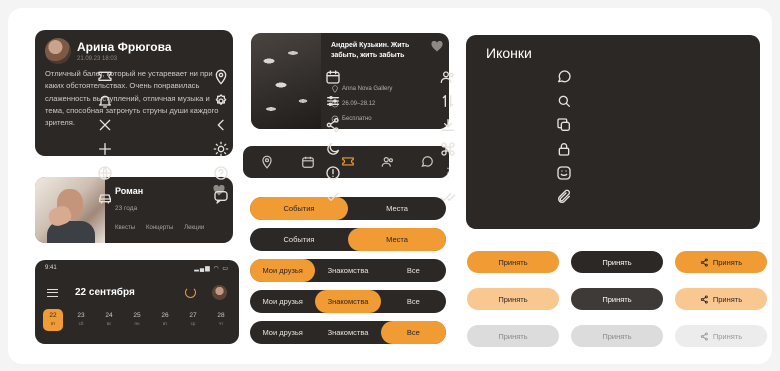  I want to click on grid-icon, so click(447, 149).